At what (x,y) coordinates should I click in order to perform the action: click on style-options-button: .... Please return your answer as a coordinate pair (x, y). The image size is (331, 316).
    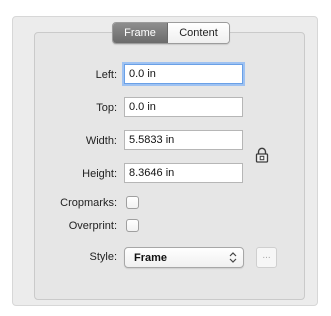
    Looking at the image, I should click on (266, 257).